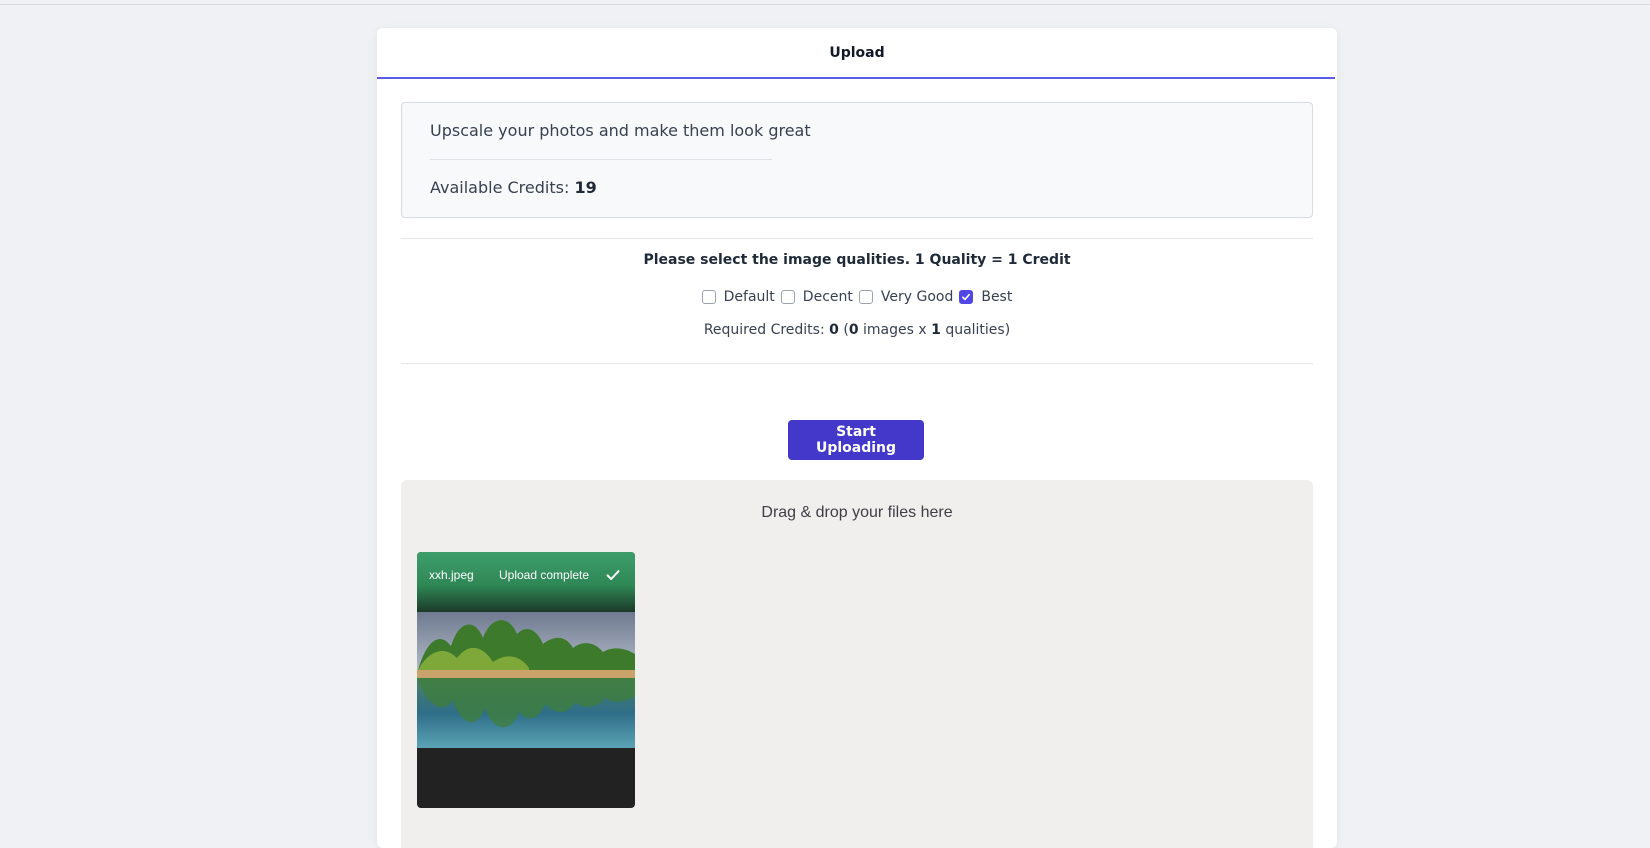  What do you see at coordinates (601, 159) in the screenshot?
I see `intro-divider` at bounding box center [601, 159].